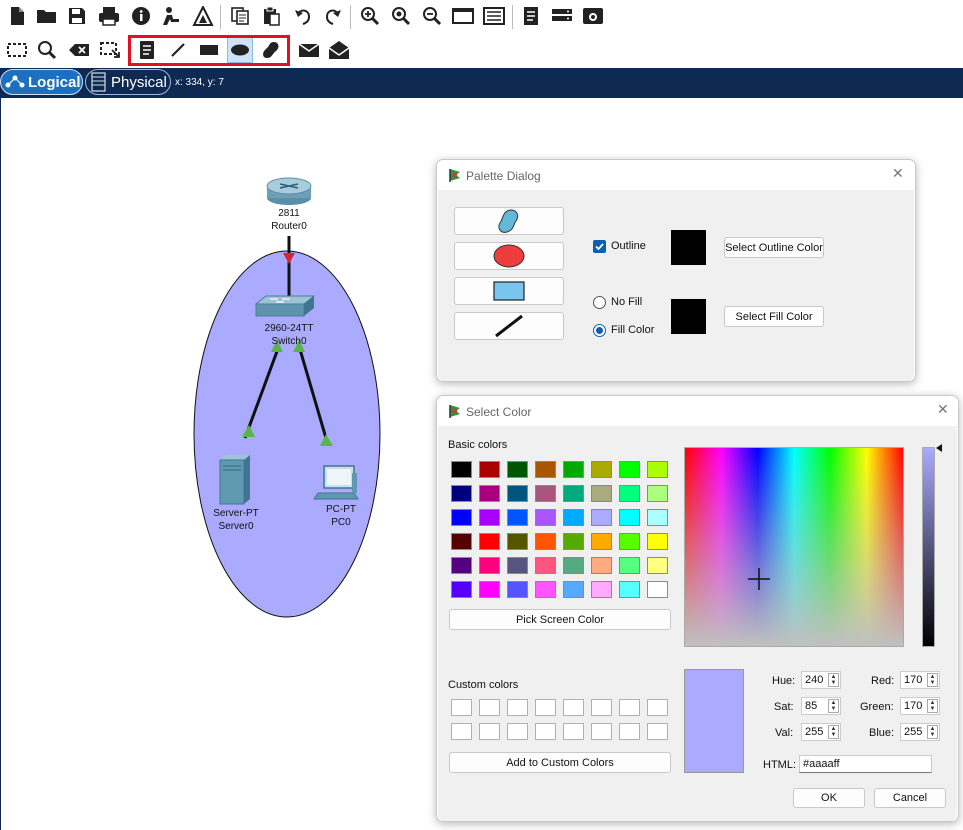 This screenshot has height=830, width=963. What do you see at coordinates (509, 291) in the screenshot?
I see `rectangle-shape-button` at bounding box center [509, 291].